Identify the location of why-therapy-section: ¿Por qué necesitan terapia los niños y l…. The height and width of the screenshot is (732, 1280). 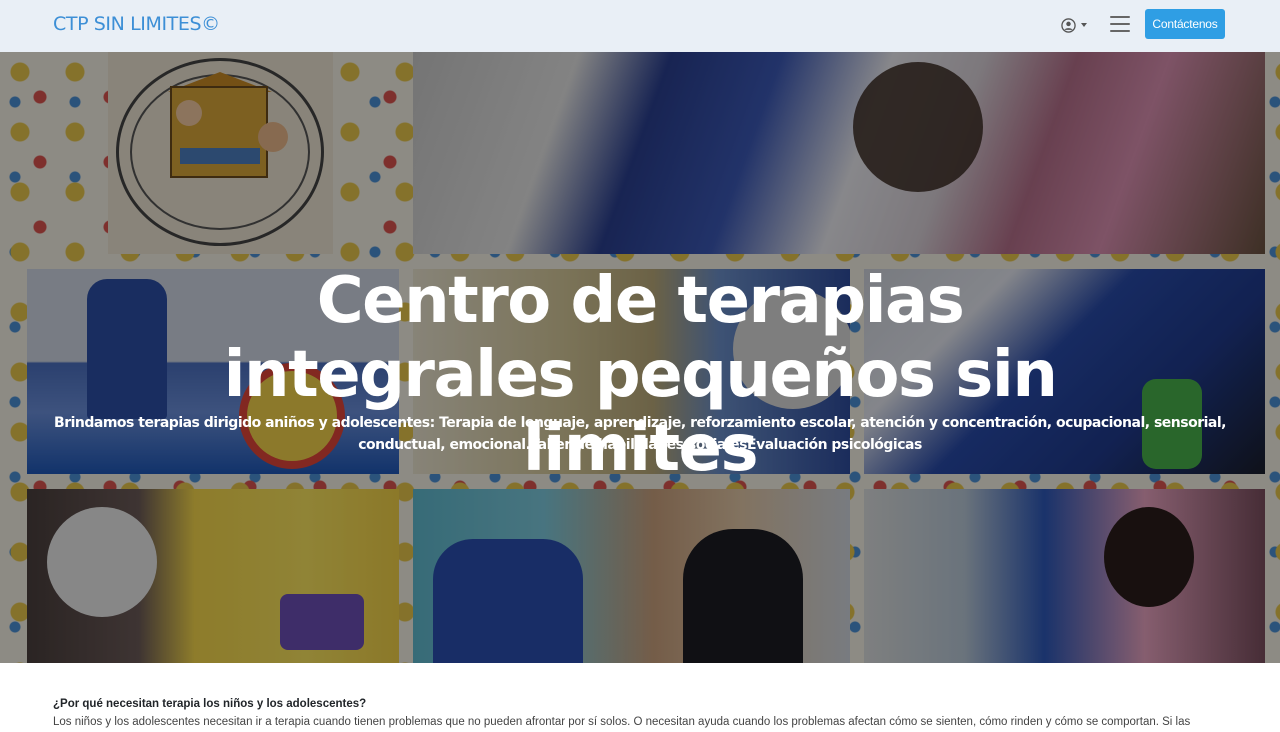
(643, 713).